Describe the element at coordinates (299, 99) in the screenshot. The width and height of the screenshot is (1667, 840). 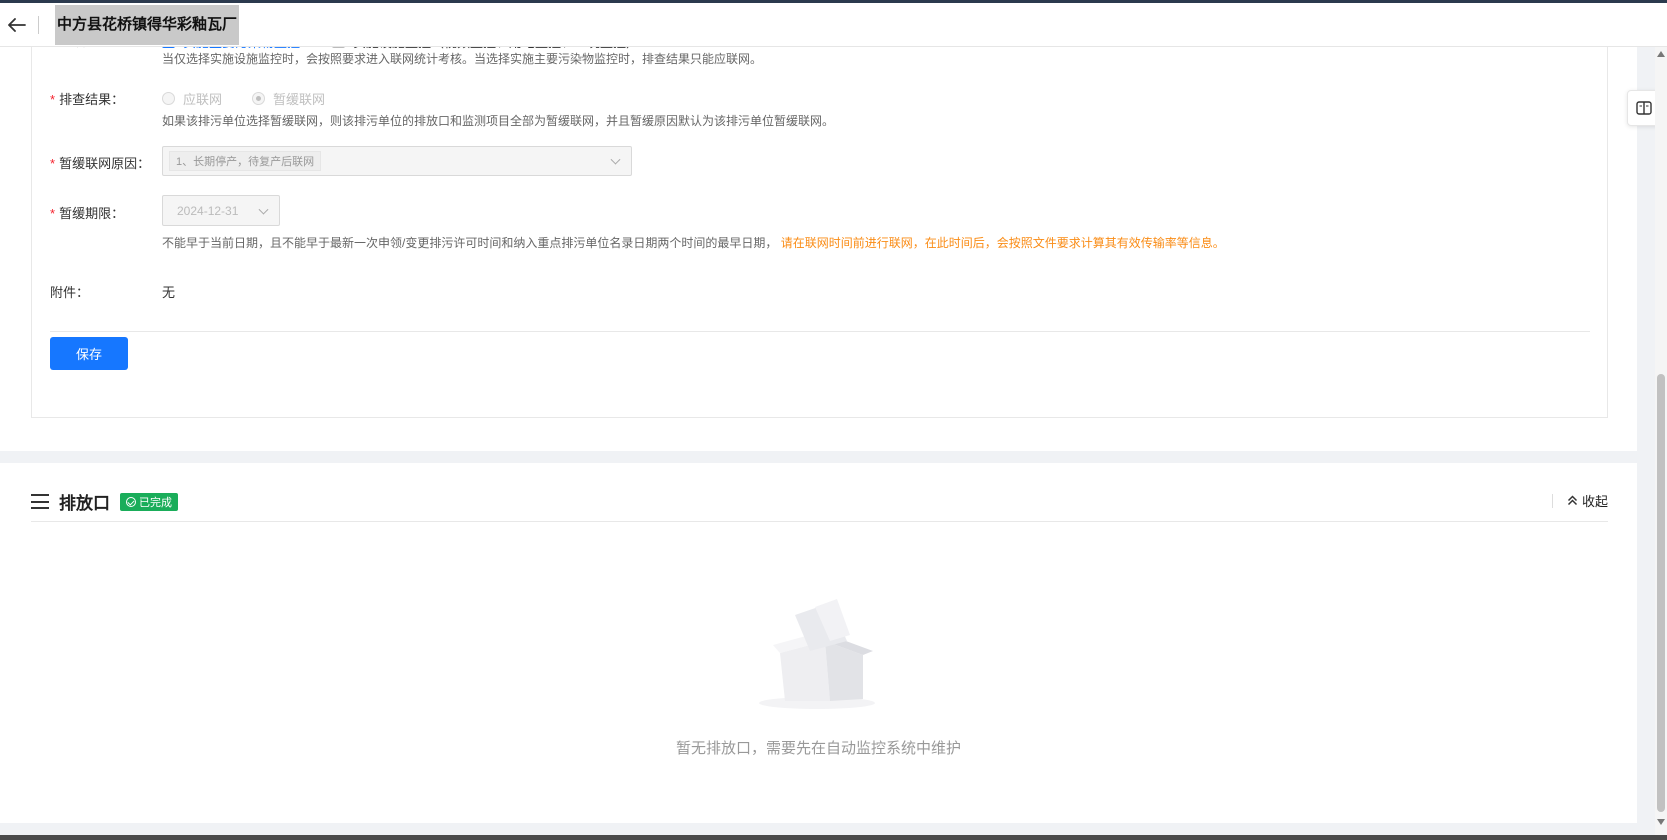
I see `radio-option-b-label: 暂缓联网` at that location.